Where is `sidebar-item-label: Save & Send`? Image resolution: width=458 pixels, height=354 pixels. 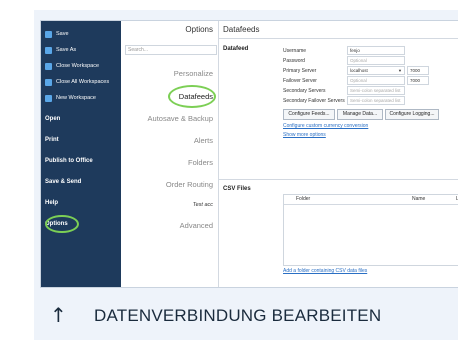 sidebar-item-label: Save & Send is located at coordinates (63, 182).